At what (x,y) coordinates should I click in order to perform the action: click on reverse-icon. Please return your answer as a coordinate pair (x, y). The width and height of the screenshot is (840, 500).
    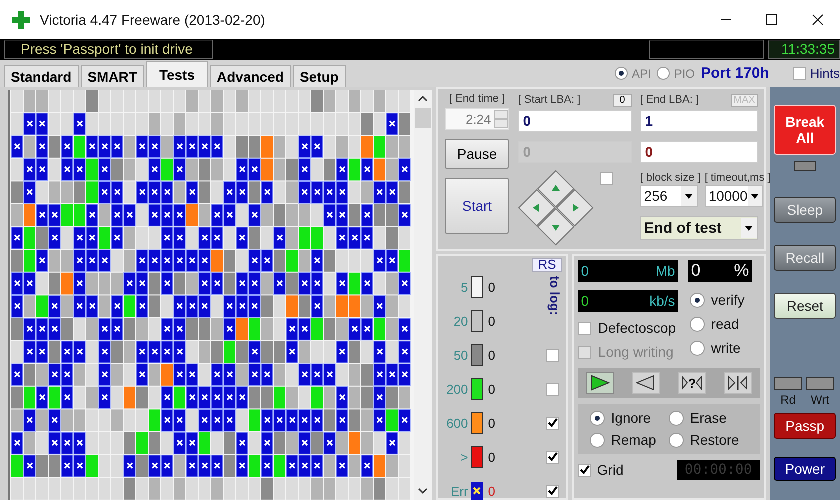
    Looking at the image, I should click on (646, 383).